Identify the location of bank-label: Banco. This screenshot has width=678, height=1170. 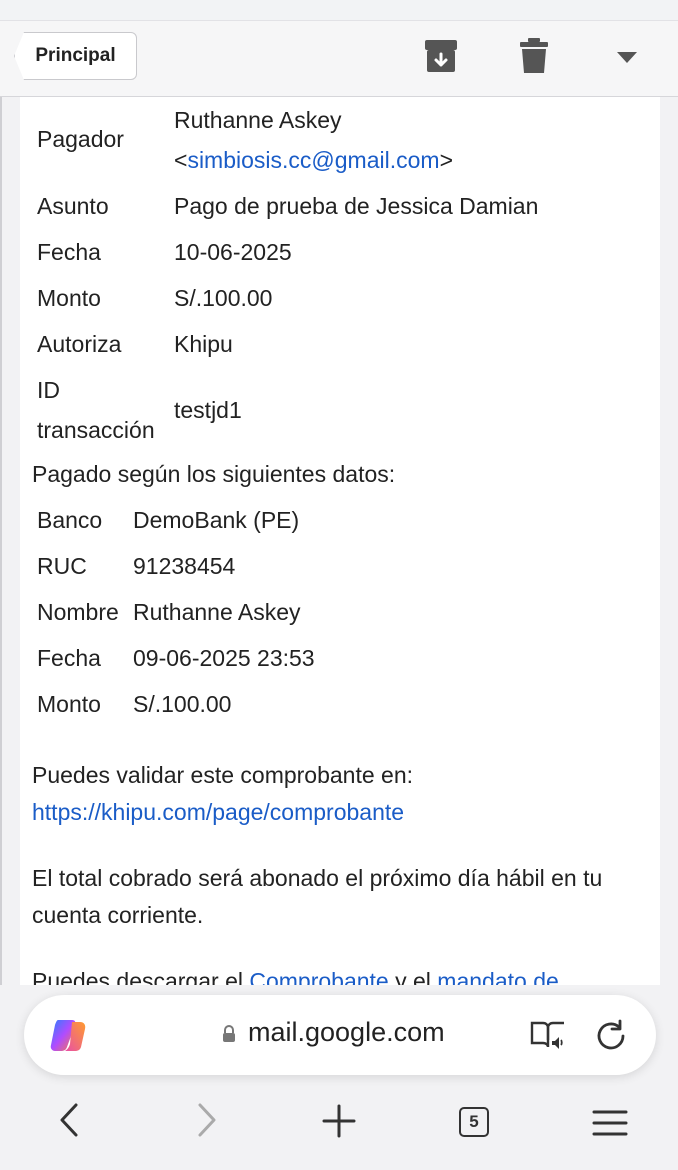
(70, 520).